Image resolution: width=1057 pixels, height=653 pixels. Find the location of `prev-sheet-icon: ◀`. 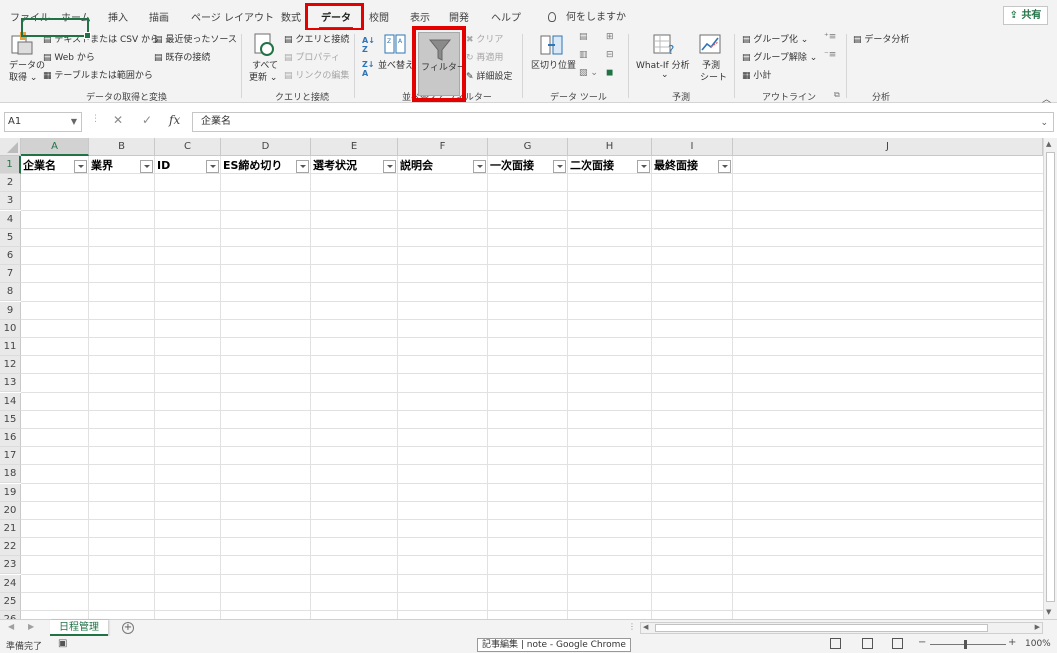

prev-sheet-icon: ◀ is located at coordinates (11, 626).